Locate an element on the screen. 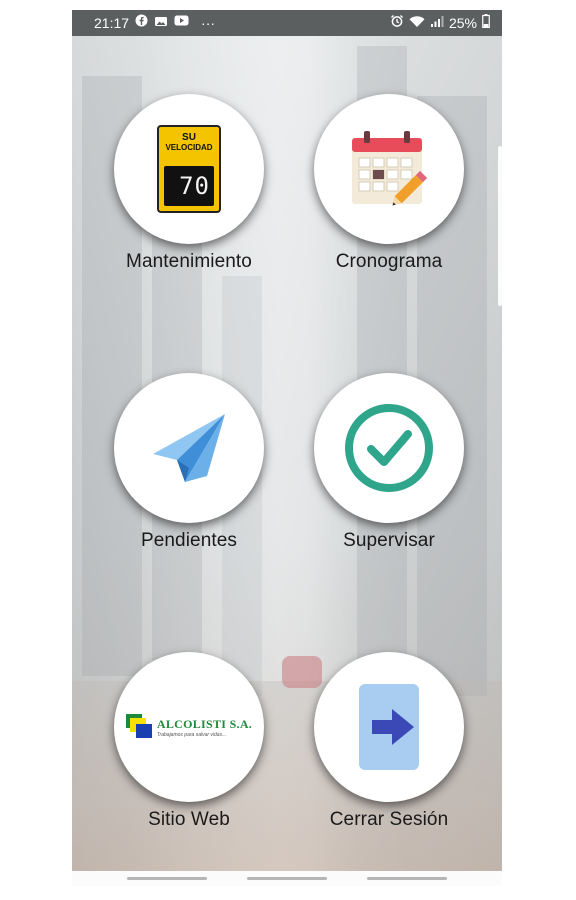 The height and width of the screenshot is (900, 576). menu-item-label: Pendientes is located at coordinates (189, 540).